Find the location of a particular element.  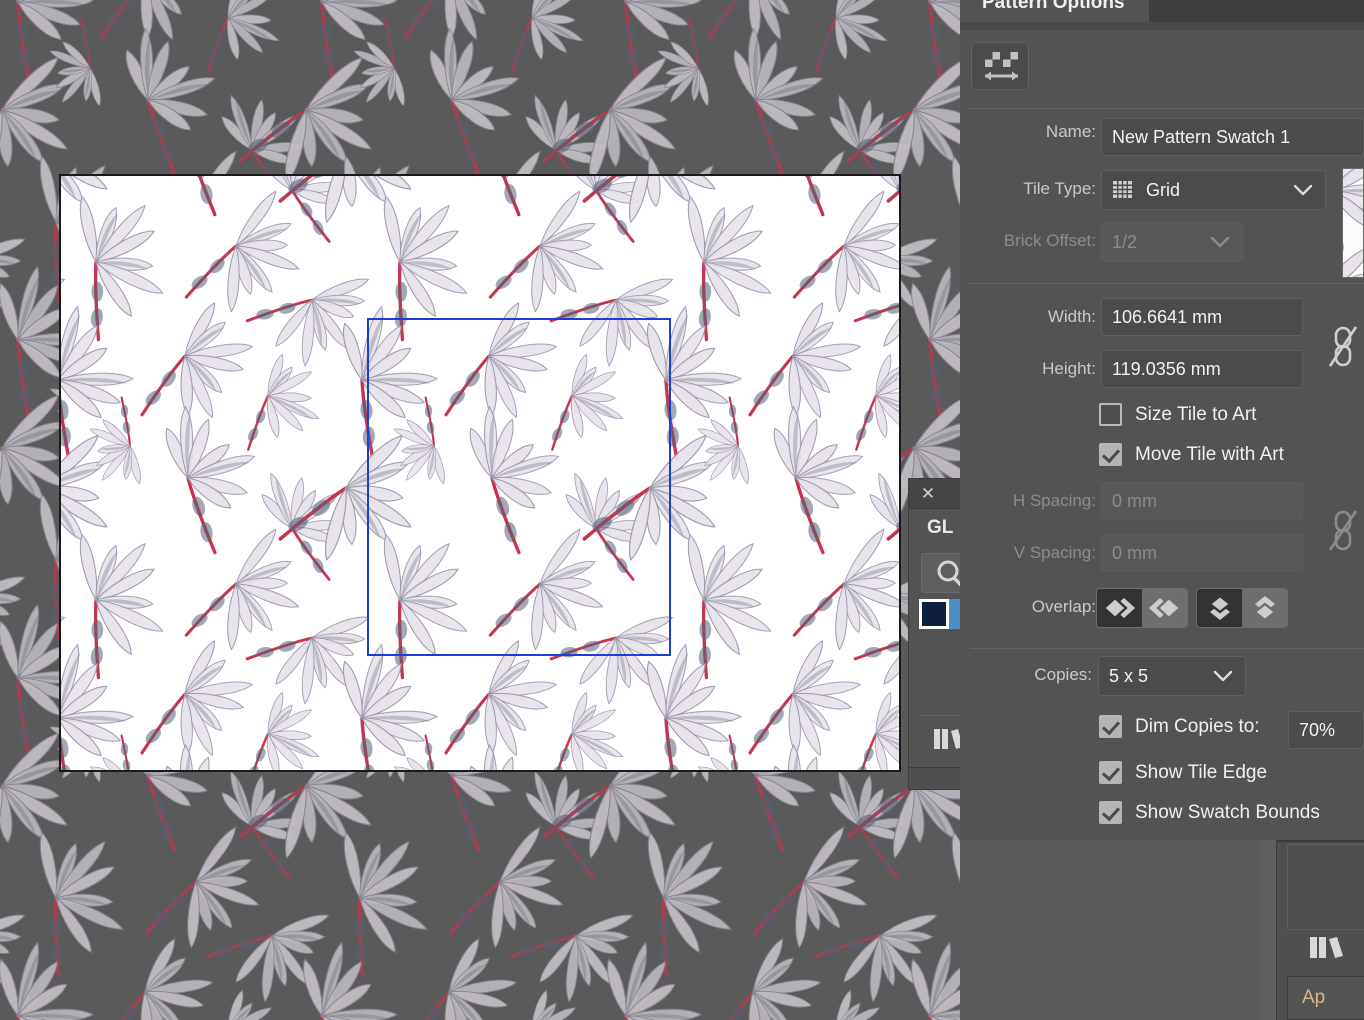

dim-copies-label: Dim Copies to: is located at coordinates (1197, 726).